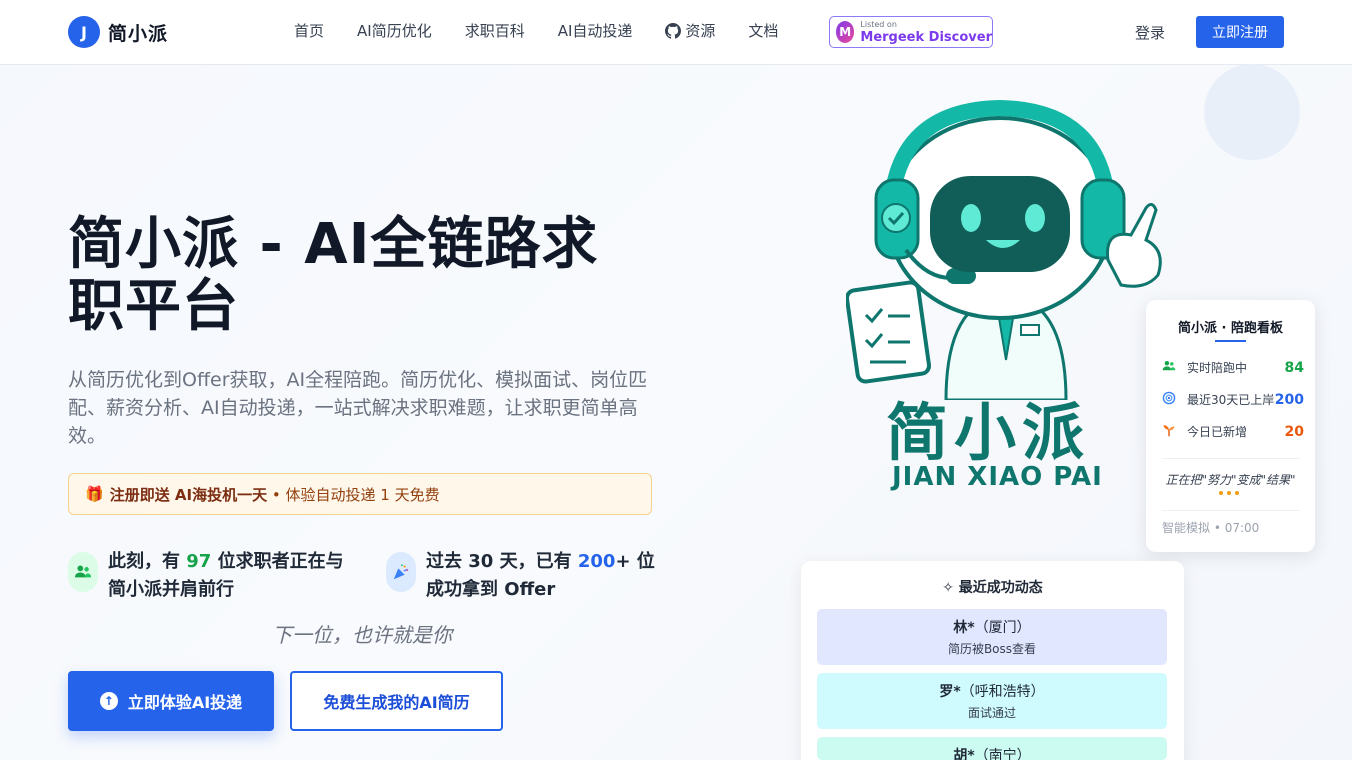 This screenshot has width=1352, height=760. I want to click on recent-item-name: 林*, so click(964, 628).